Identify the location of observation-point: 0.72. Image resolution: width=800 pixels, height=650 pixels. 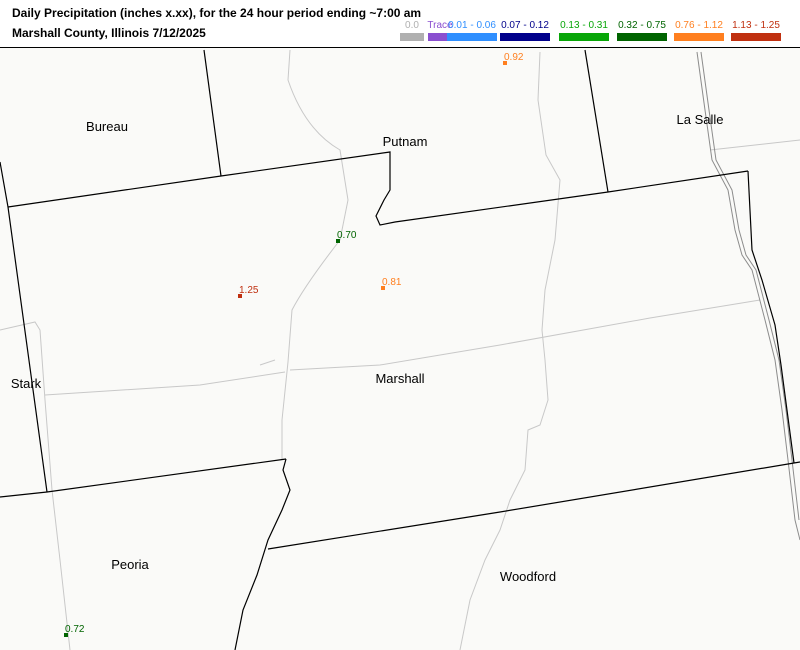
(74, 630).